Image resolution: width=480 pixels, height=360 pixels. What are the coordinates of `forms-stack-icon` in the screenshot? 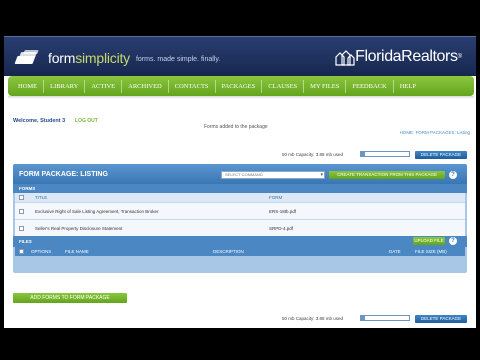 It's located at (28, 58).